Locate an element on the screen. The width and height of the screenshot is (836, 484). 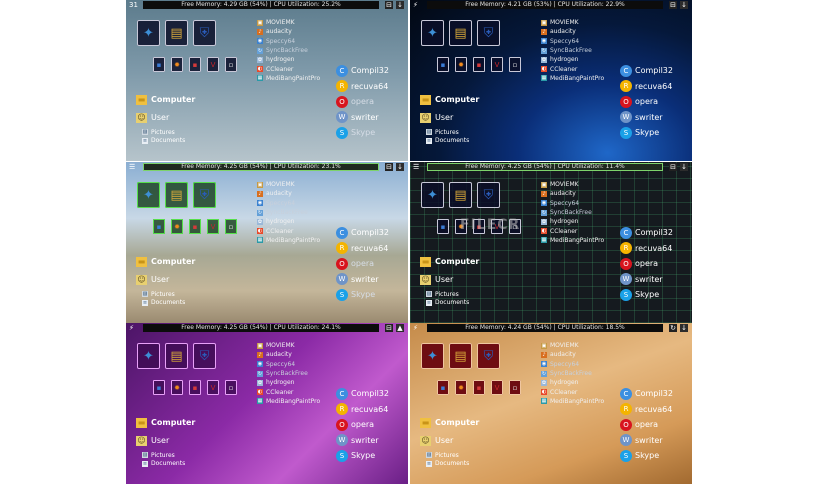
menu-icon: ☰ is located at coordinates (416, 167).